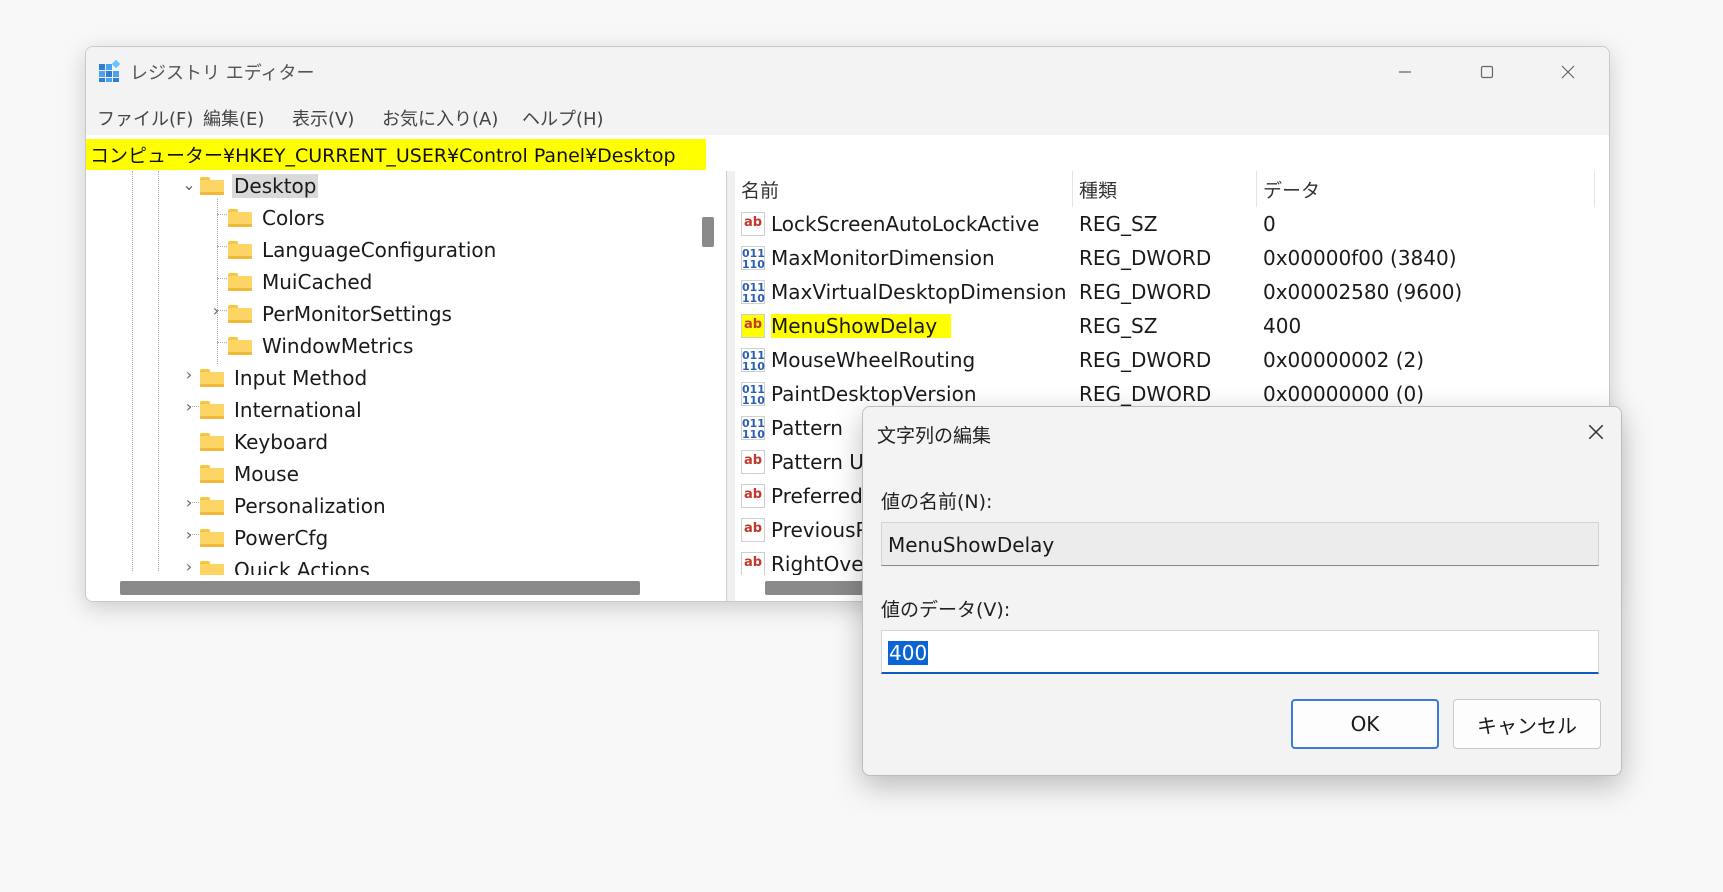  What do you see at coordinates (189, 184) in the screenshot?
I see `collapse-icon: ⌄` at bounding box center [189, 184].